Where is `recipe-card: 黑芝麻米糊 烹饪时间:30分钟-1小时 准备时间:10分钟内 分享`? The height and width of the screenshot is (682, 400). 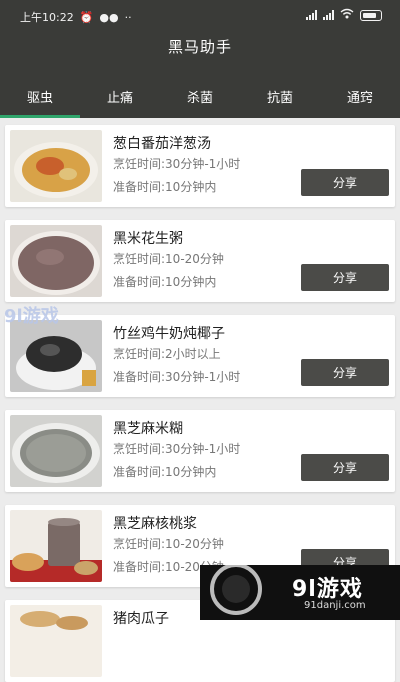
recipe-card: 黑芝麻米糊 烹饪时间:30分钟-1小时 准备时间:10分钟内 分享 is located at coordinates (200, 451).